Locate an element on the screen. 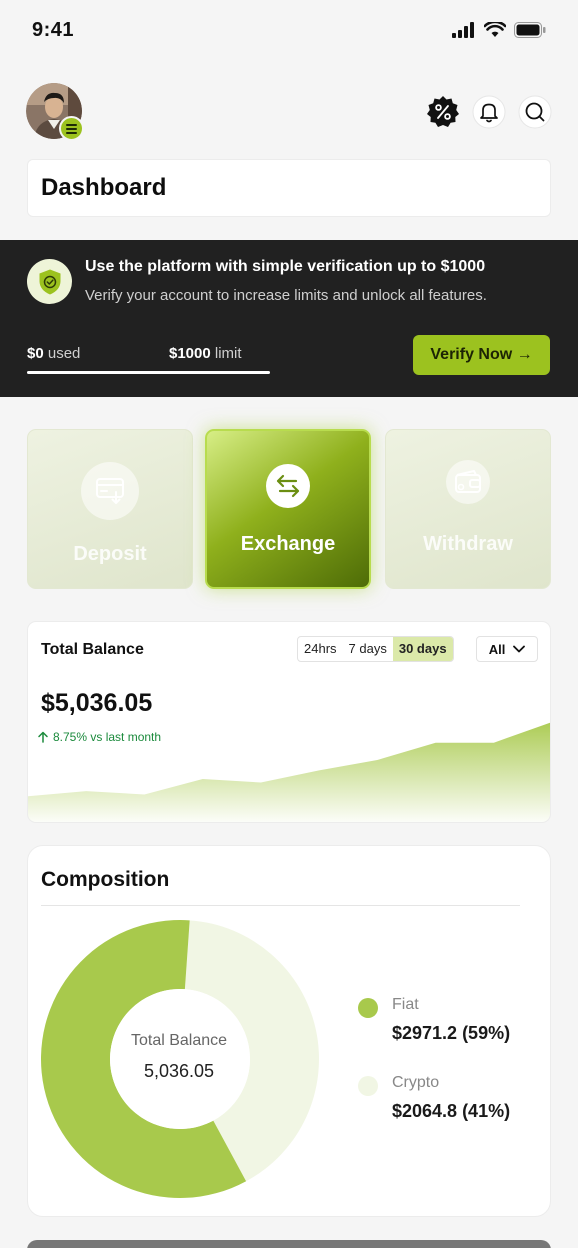  legend-name-crypto: Crypto is located at coordinates (416, 1082).